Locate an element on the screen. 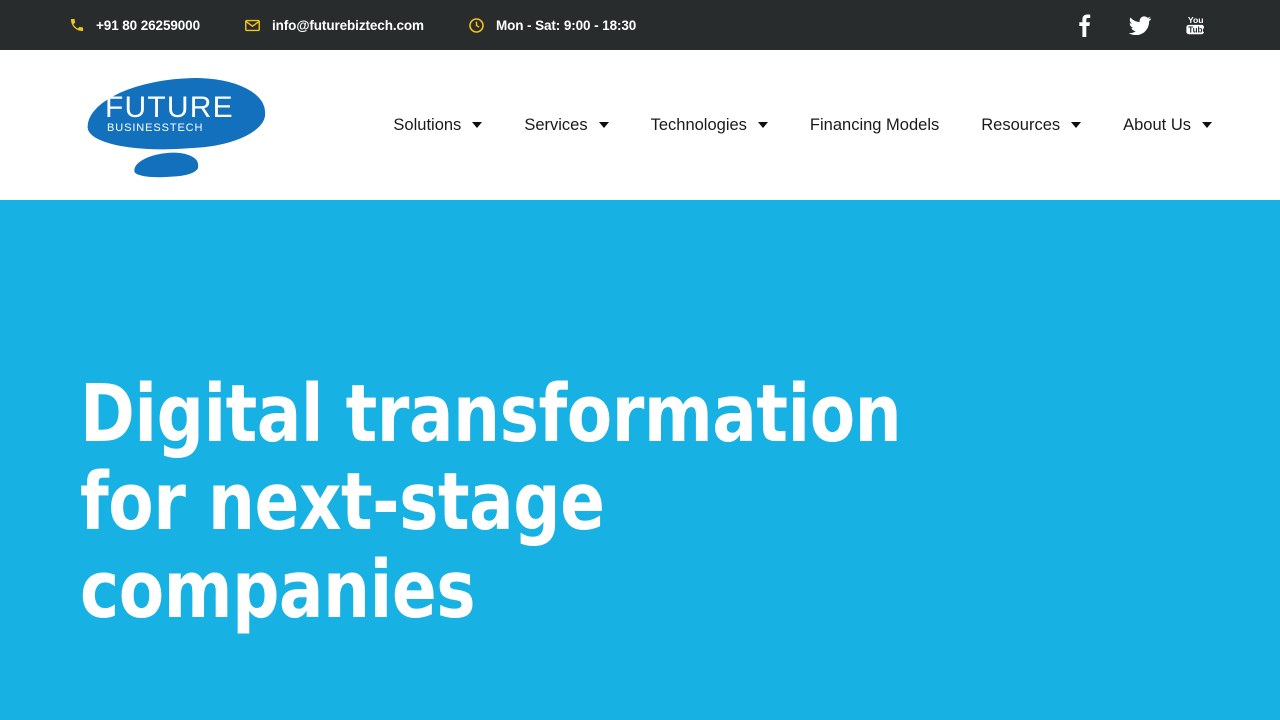 The height and width of the screenshot is (720, 1280). contact-email: info@futurebiztech.com is located at coordinates (334, 25).